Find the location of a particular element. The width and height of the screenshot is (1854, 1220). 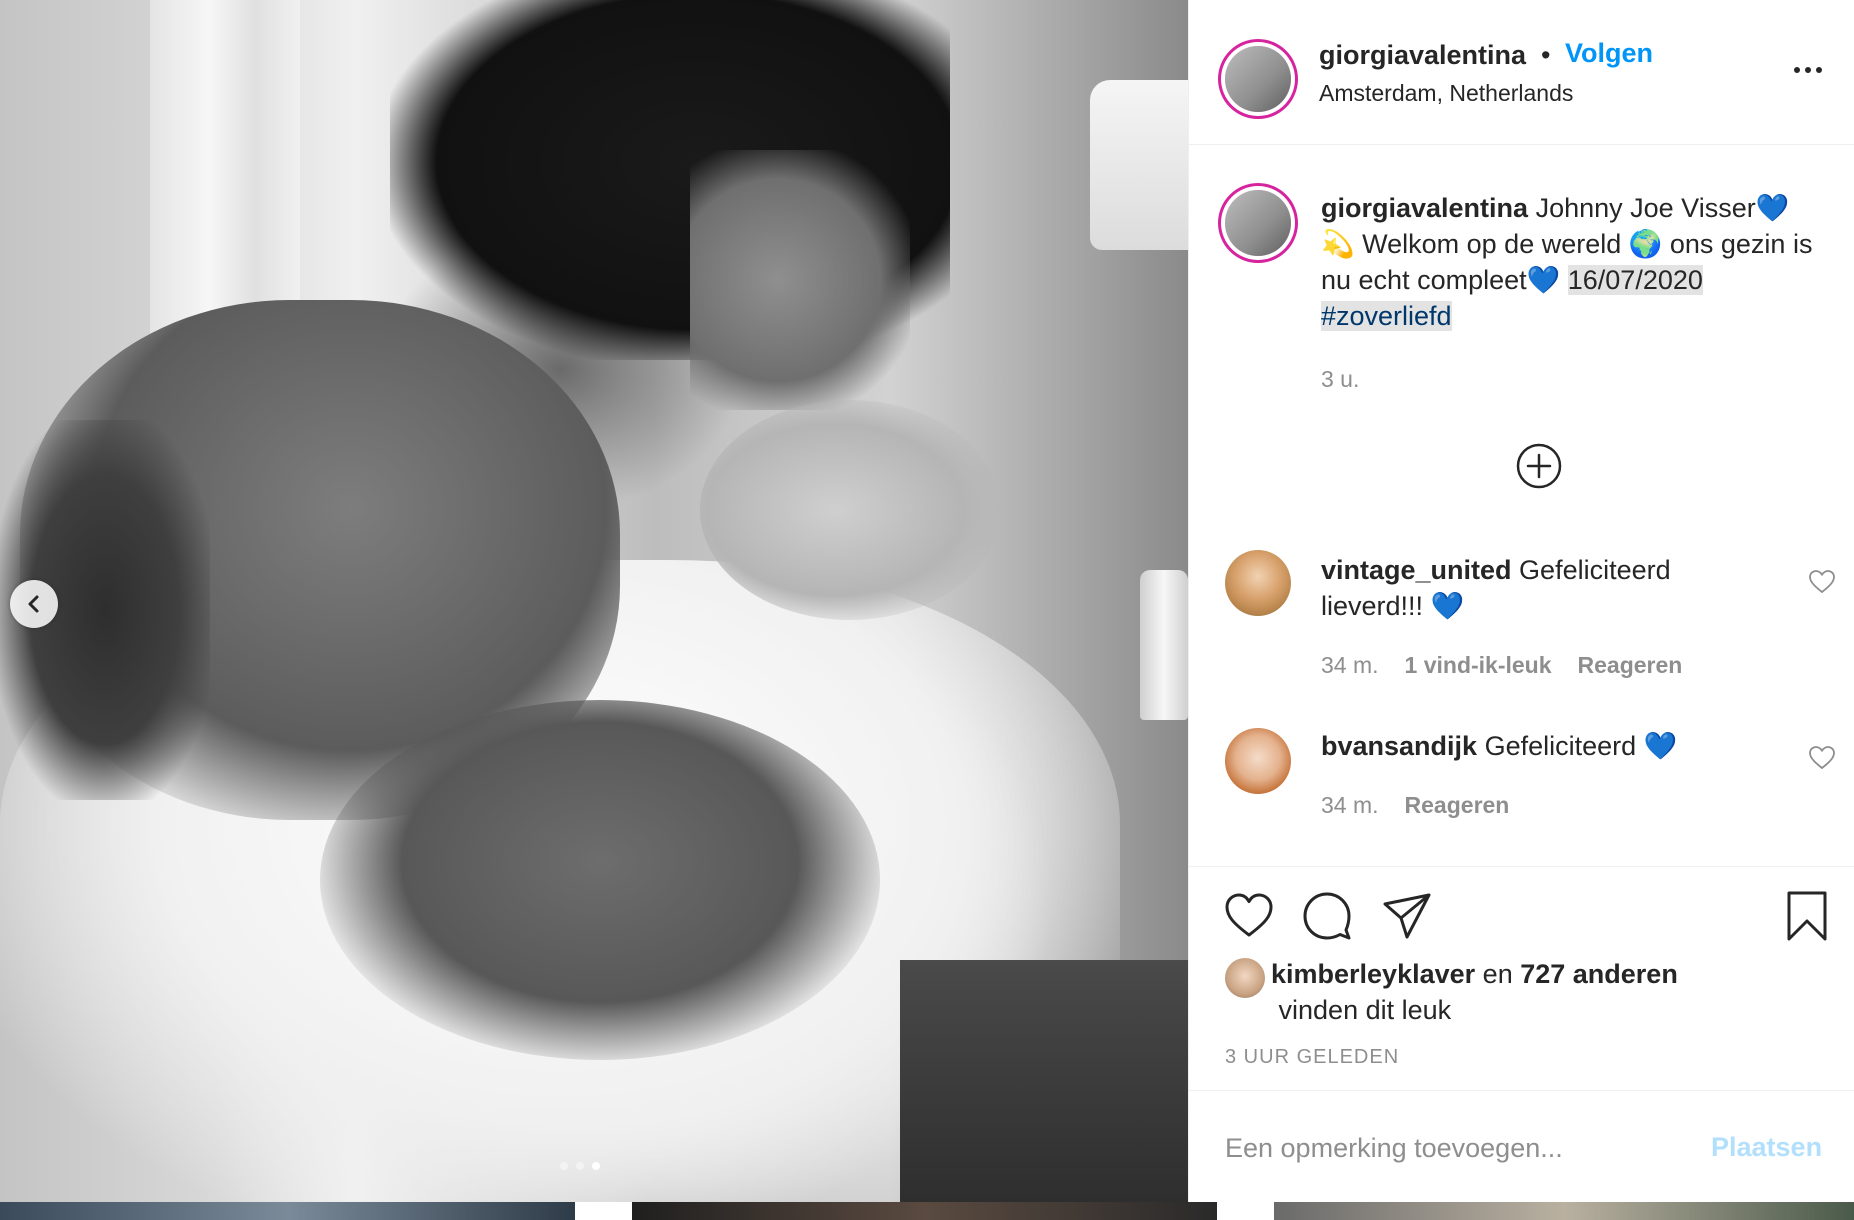

plus-circle-icon is located at coordinates (1539, 466).